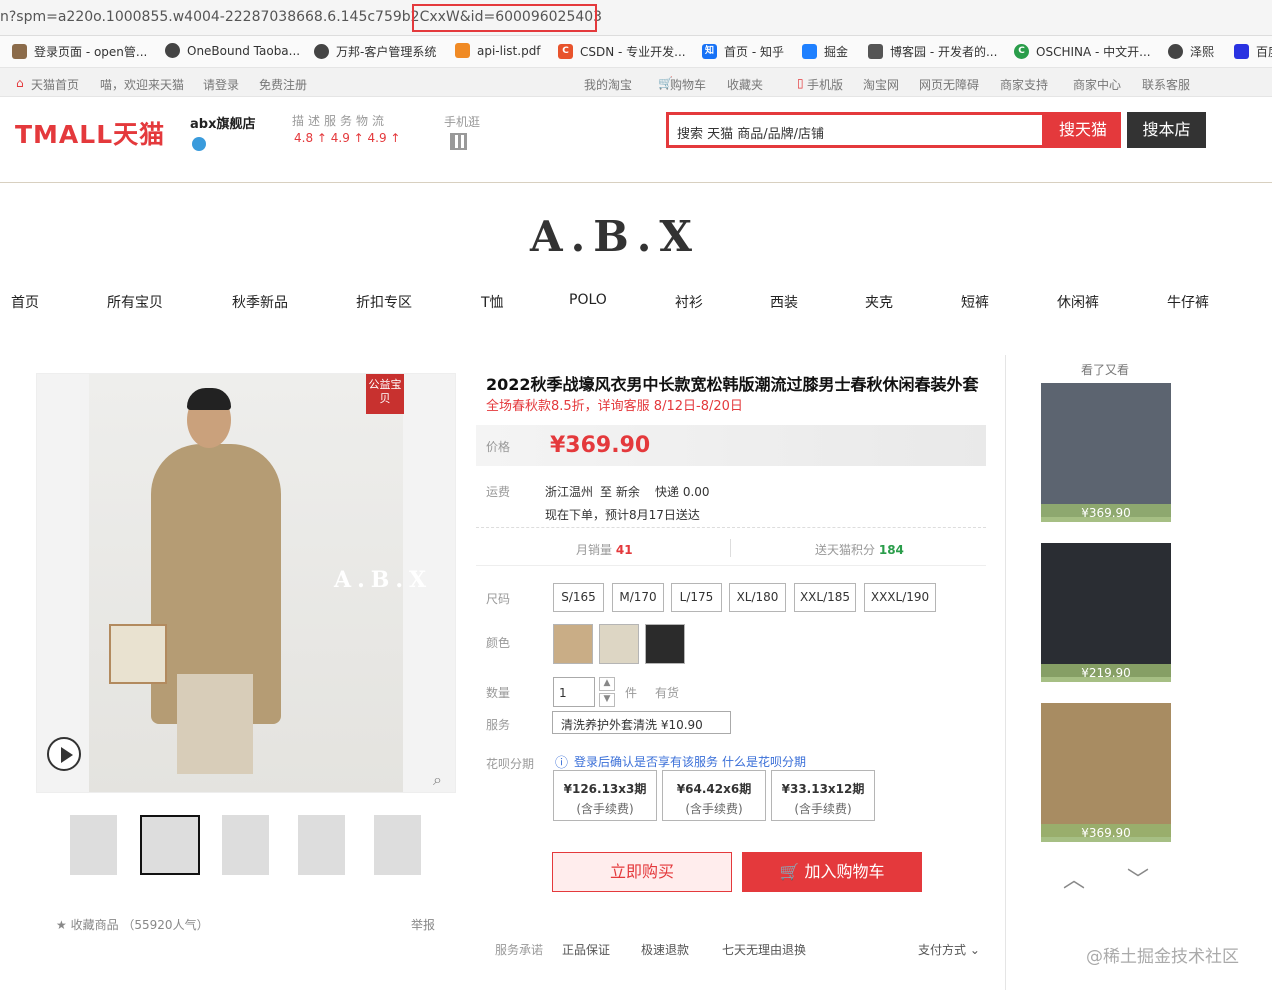 This screenshot has height=990, width=1272. Describe the element at coordinates (638, 597) in the screenshot. I see `size-option: M/170` at that location.